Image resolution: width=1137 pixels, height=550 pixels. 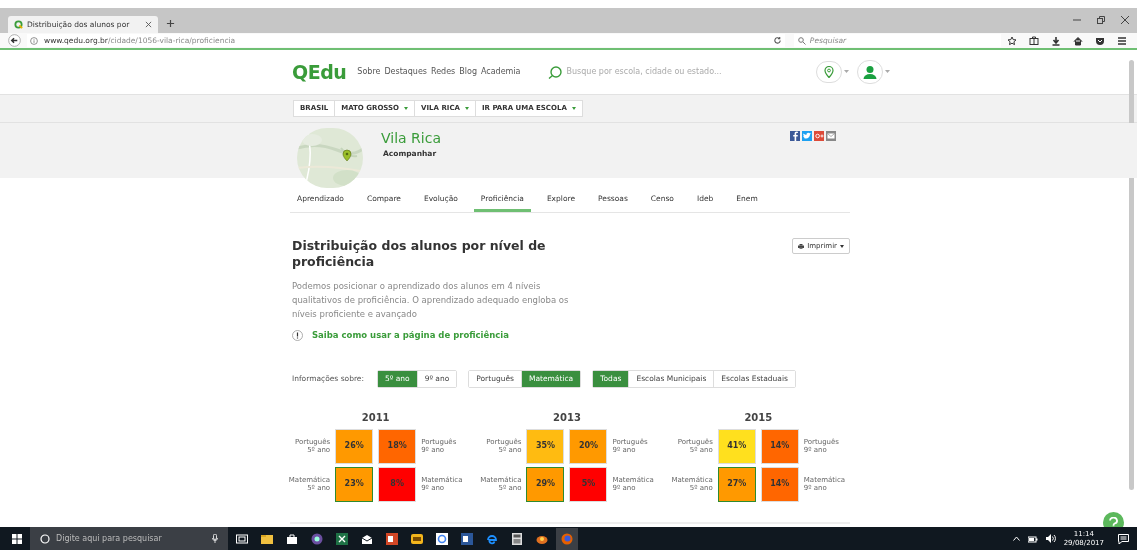 I want to click on year-label: 2013, so click(x=567, y=417).